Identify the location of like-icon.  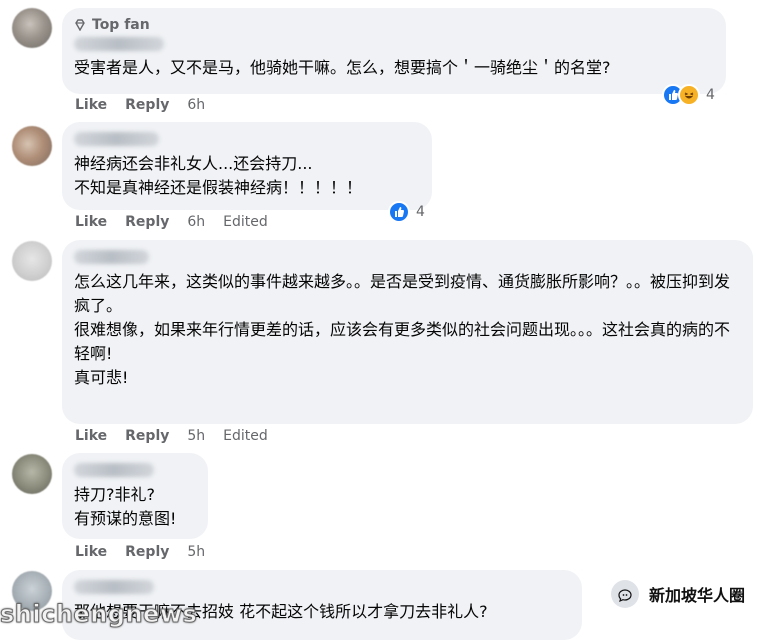
(399, 212).